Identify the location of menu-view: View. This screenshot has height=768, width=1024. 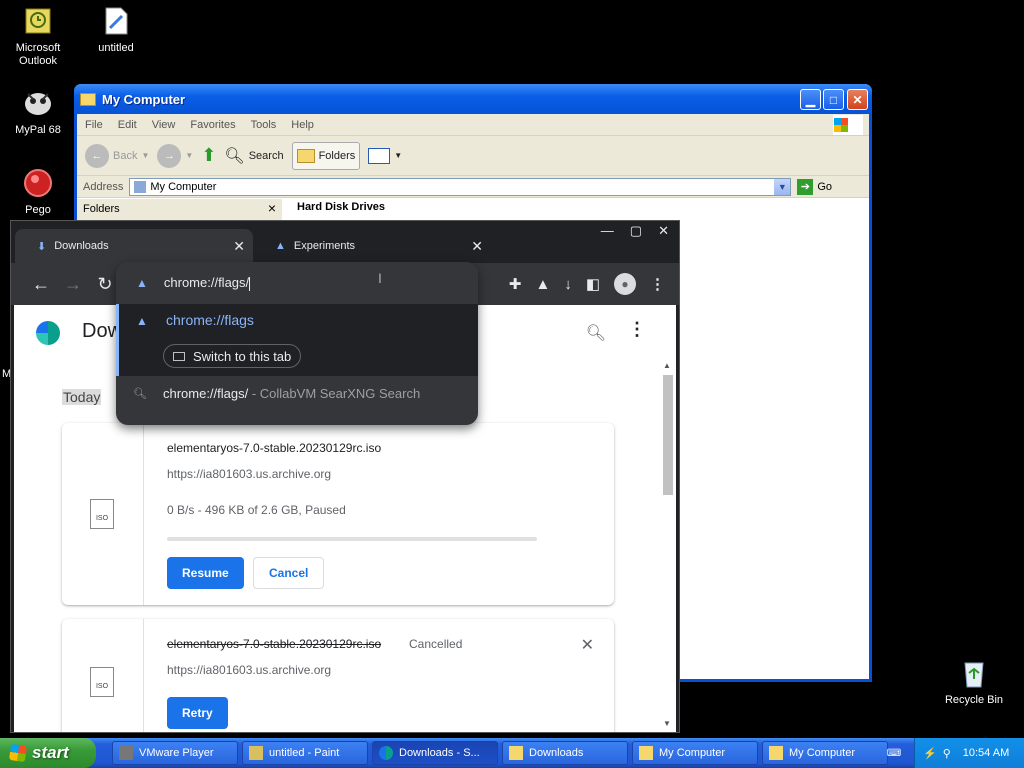
(164, 125).